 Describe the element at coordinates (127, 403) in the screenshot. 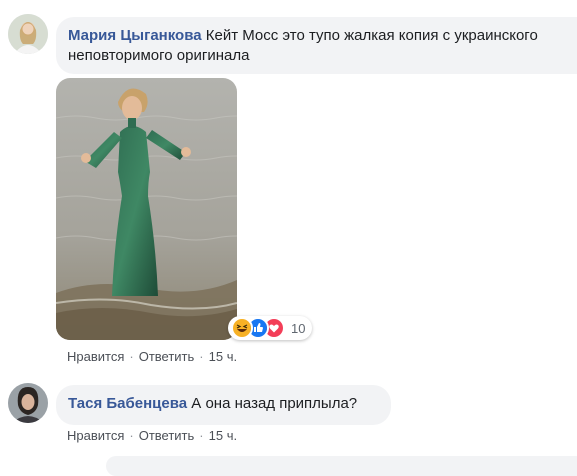

I see `comment-author: Тася Бабенцева` at that location.